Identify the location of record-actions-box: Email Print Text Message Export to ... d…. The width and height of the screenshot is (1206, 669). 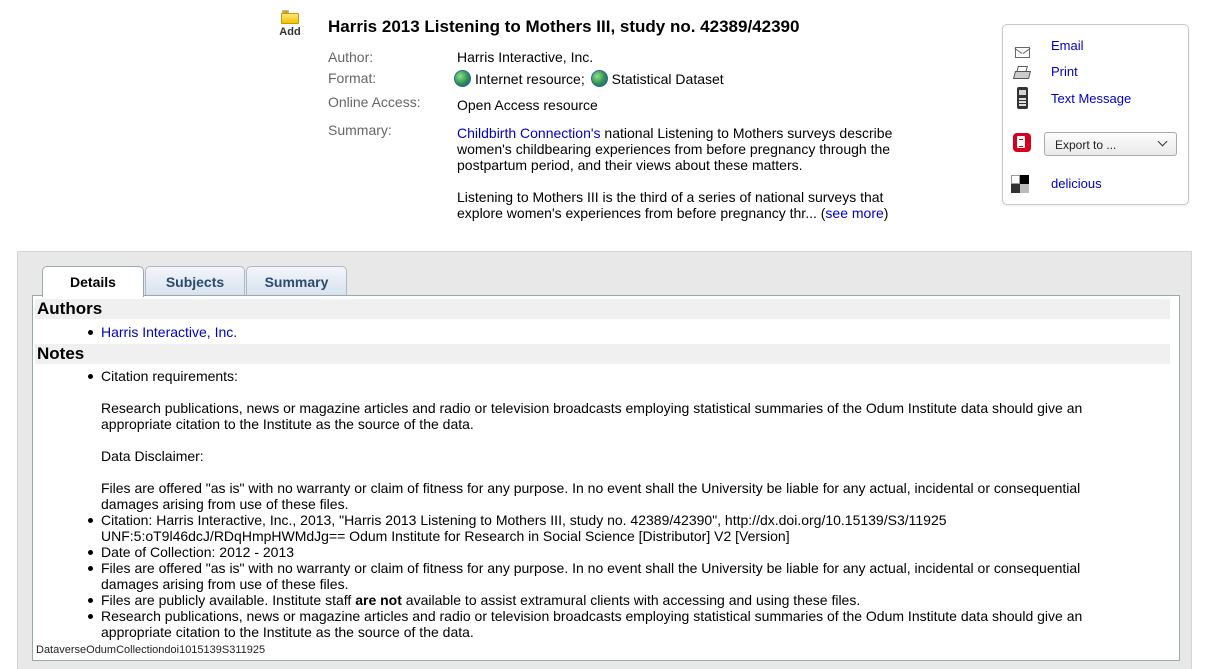
(1095, 114).